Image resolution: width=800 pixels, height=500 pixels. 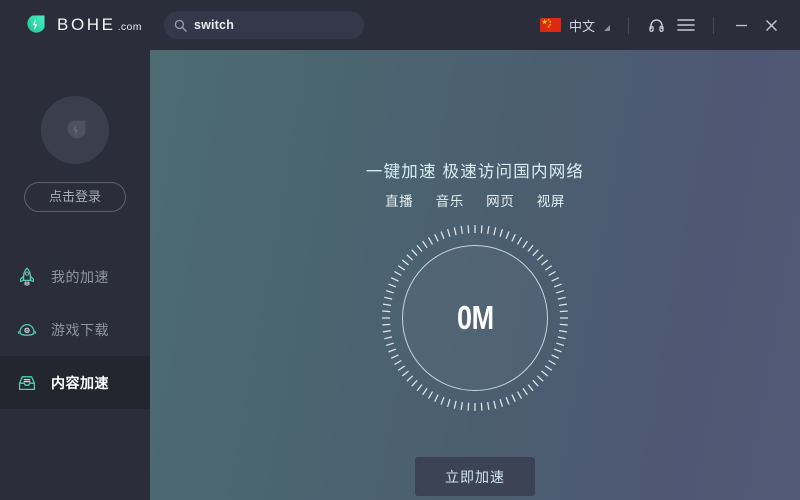 I want to click on language-selector: ★ ★ ★ ★ ★ 中文, so click(x=575, y=25).